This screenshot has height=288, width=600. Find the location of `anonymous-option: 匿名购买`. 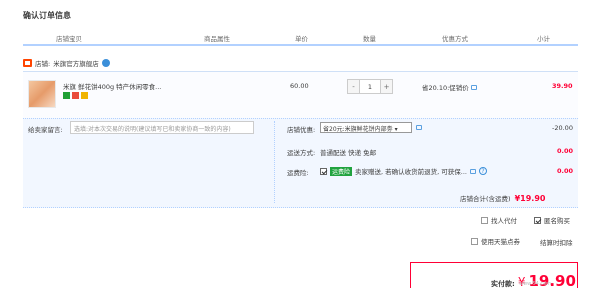

anonymous-option: 匿名购买 is located at coordinates (552, 220).